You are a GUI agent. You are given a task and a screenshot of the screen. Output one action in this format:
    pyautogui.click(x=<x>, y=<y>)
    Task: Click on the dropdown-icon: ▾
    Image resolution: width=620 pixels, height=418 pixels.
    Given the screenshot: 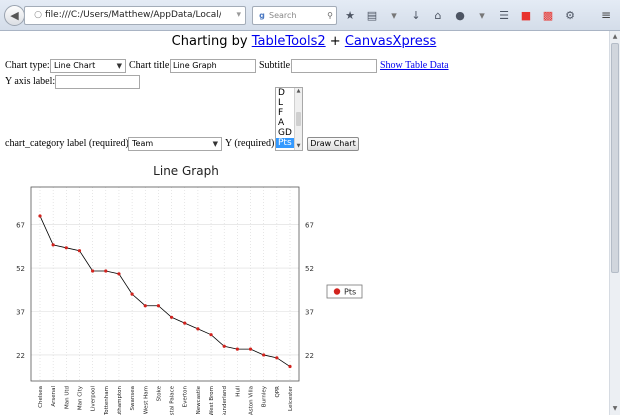 What is the action you would take?
    pyautogui.click(x=238, y=15)
    